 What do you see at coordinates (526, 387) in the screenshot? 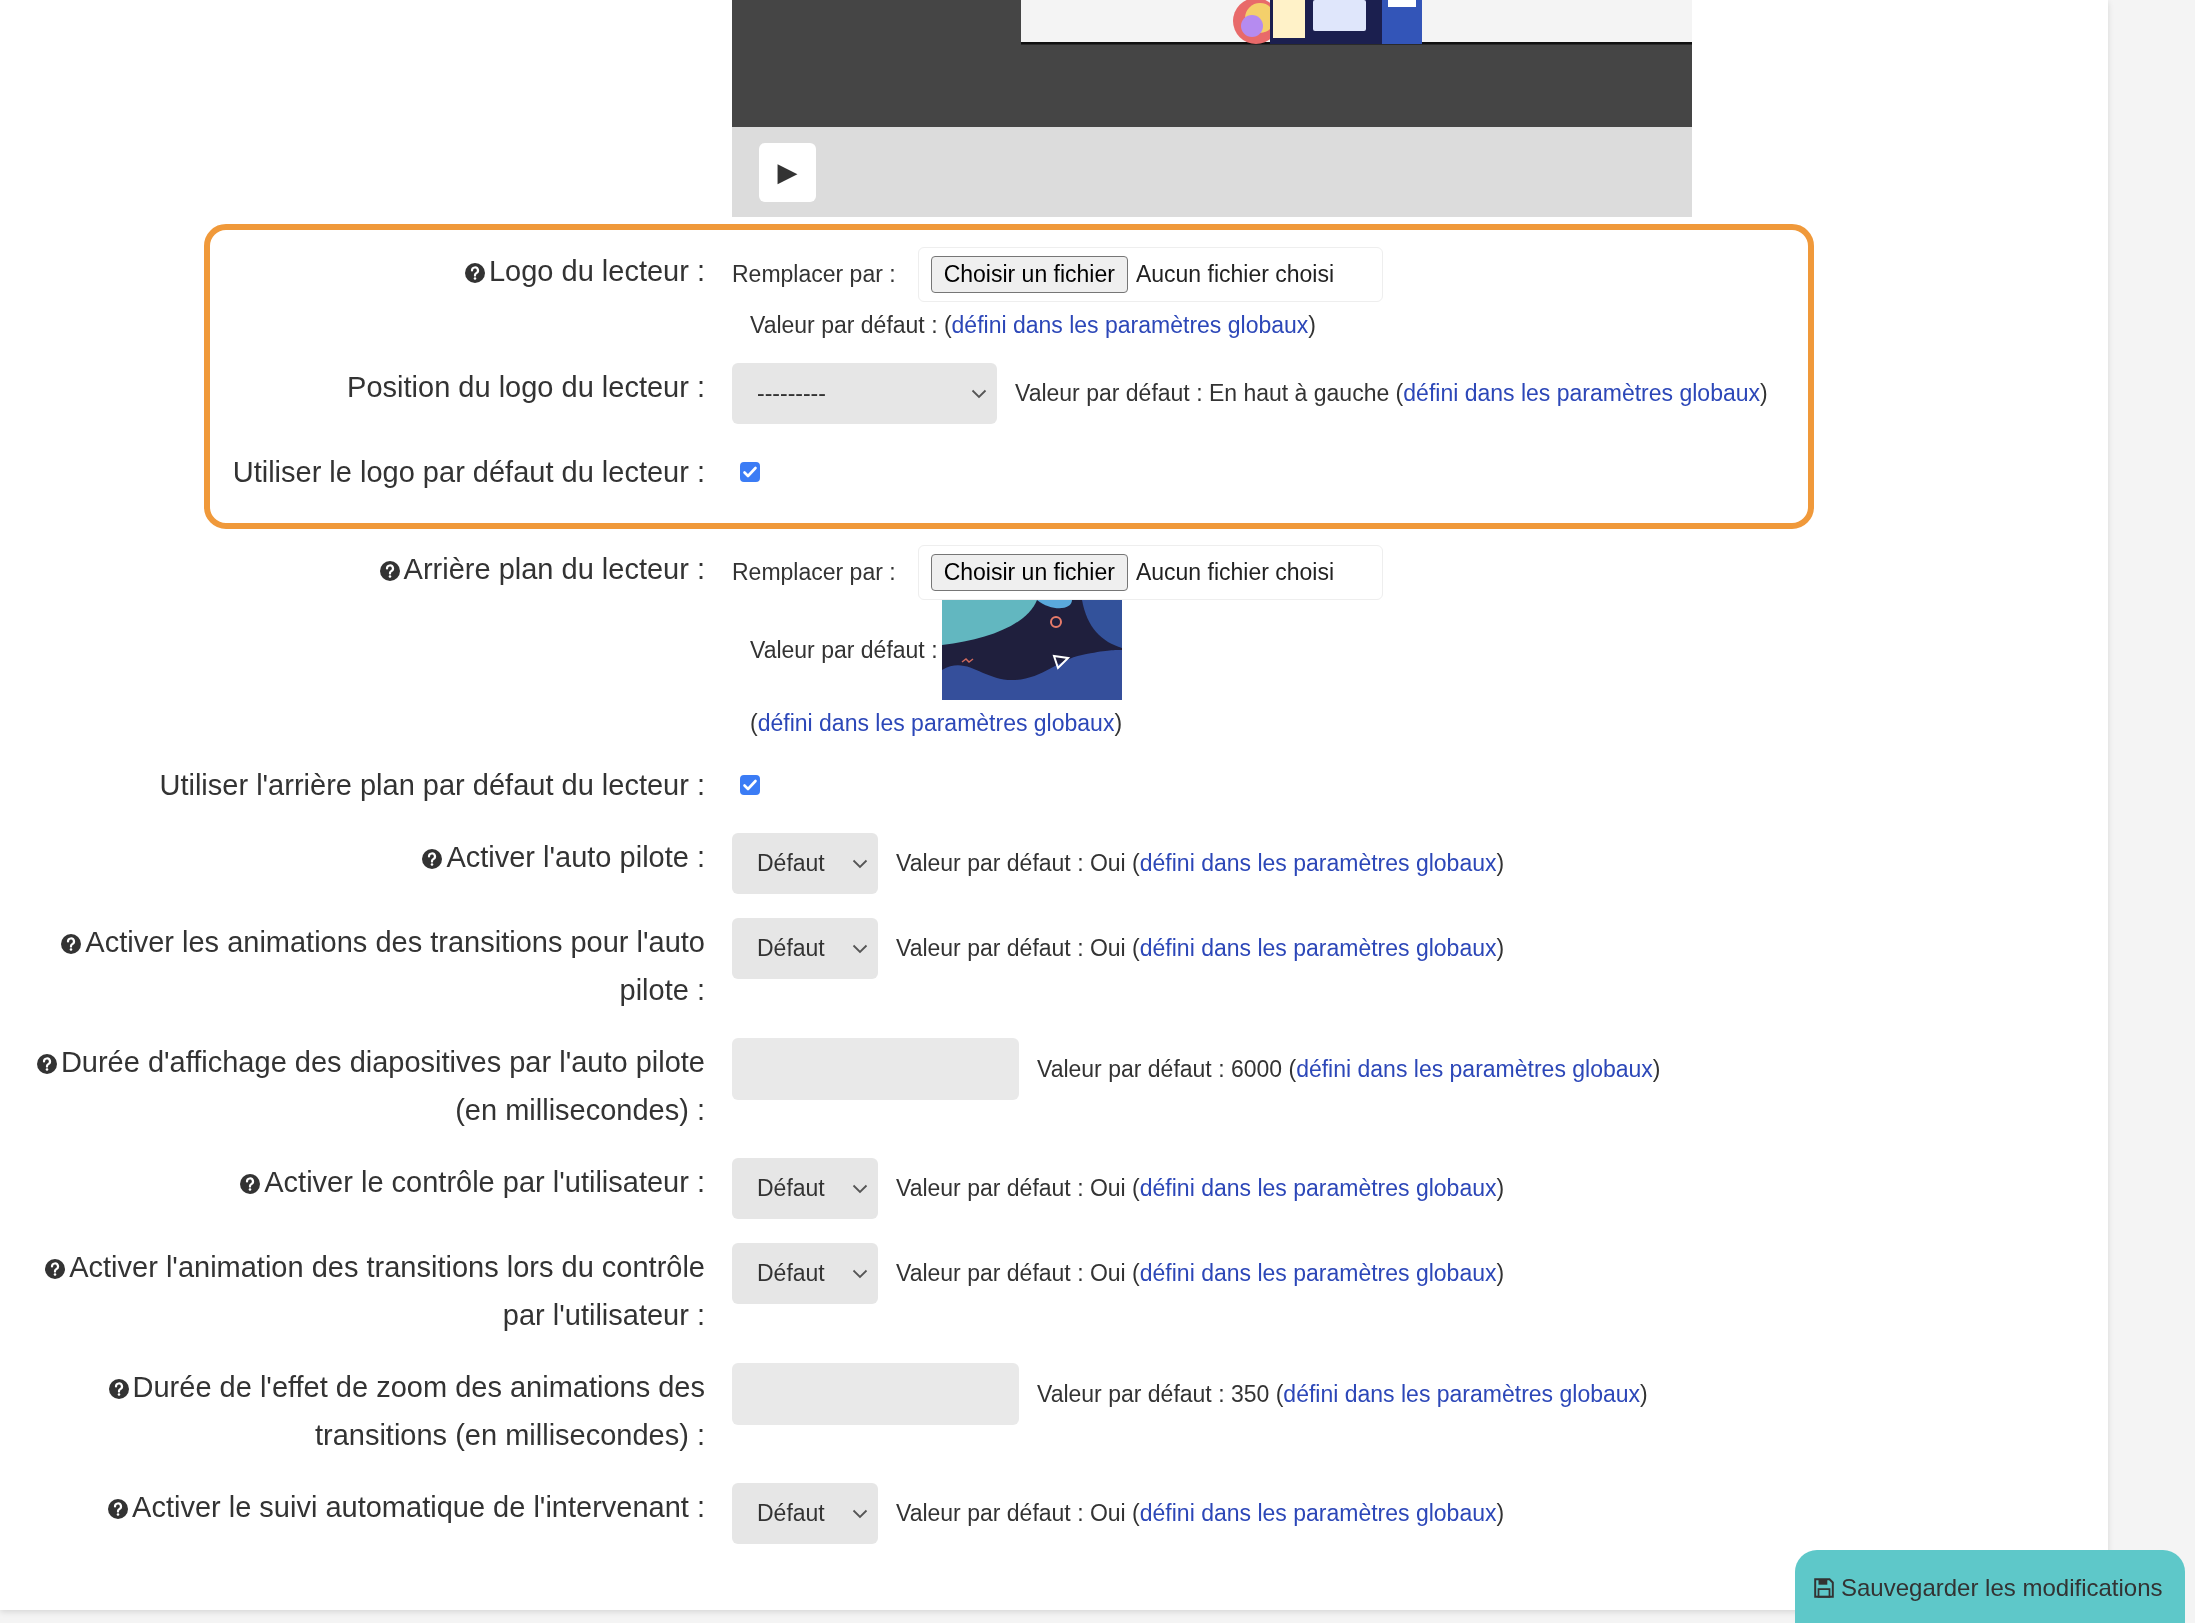
I see `field-label: Position du logo du lecteur :` at bounding box center [526, 387].